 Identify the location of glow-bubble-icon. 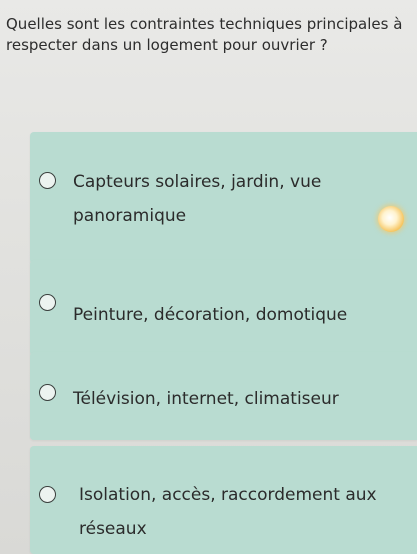
(391, 219).